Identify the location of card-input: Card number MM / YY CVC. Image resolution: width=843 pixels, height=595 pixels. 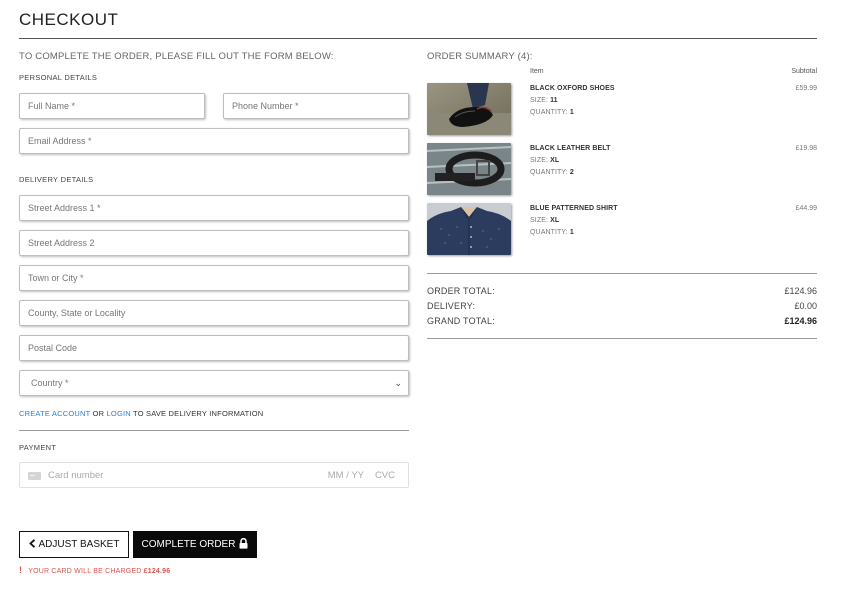
(214, 475).